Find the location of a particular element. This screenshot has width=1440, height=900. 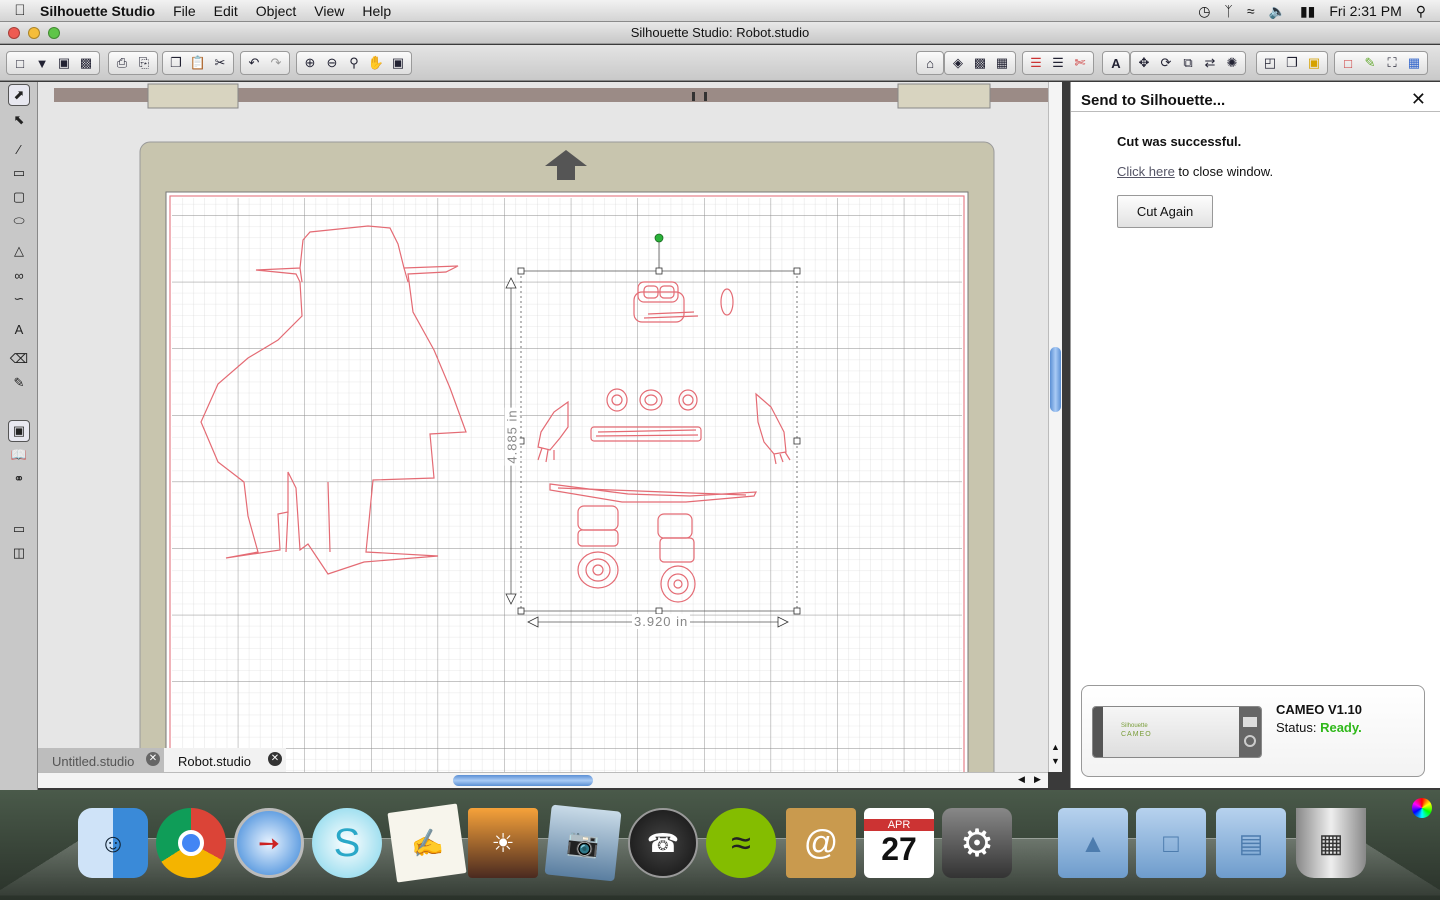

replicate-icon: ❐ is located at coordinates (1292, 63).